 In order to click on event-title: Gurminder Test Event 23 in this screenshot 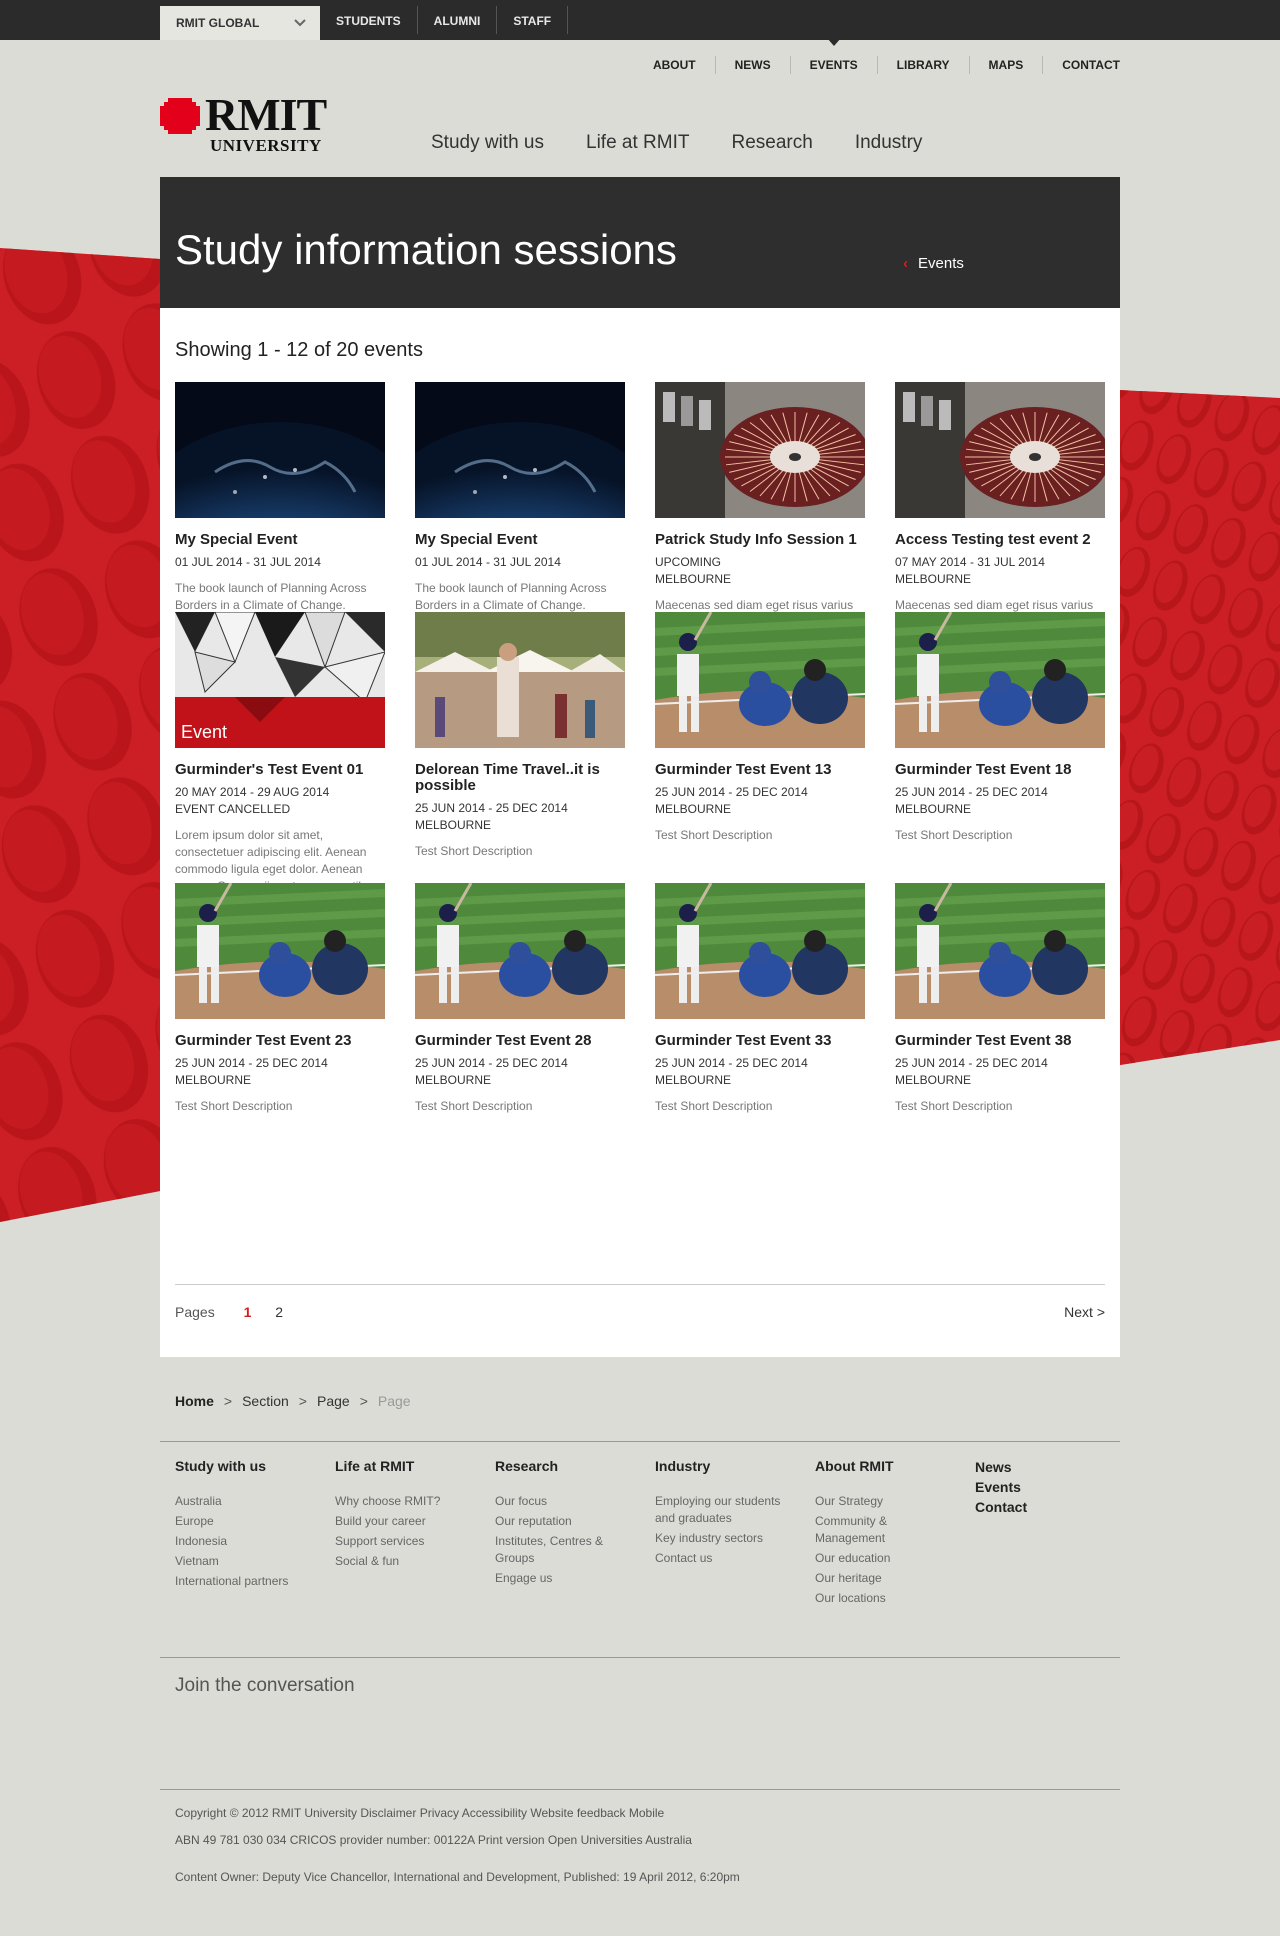, I will do `click(280, 1041)`.